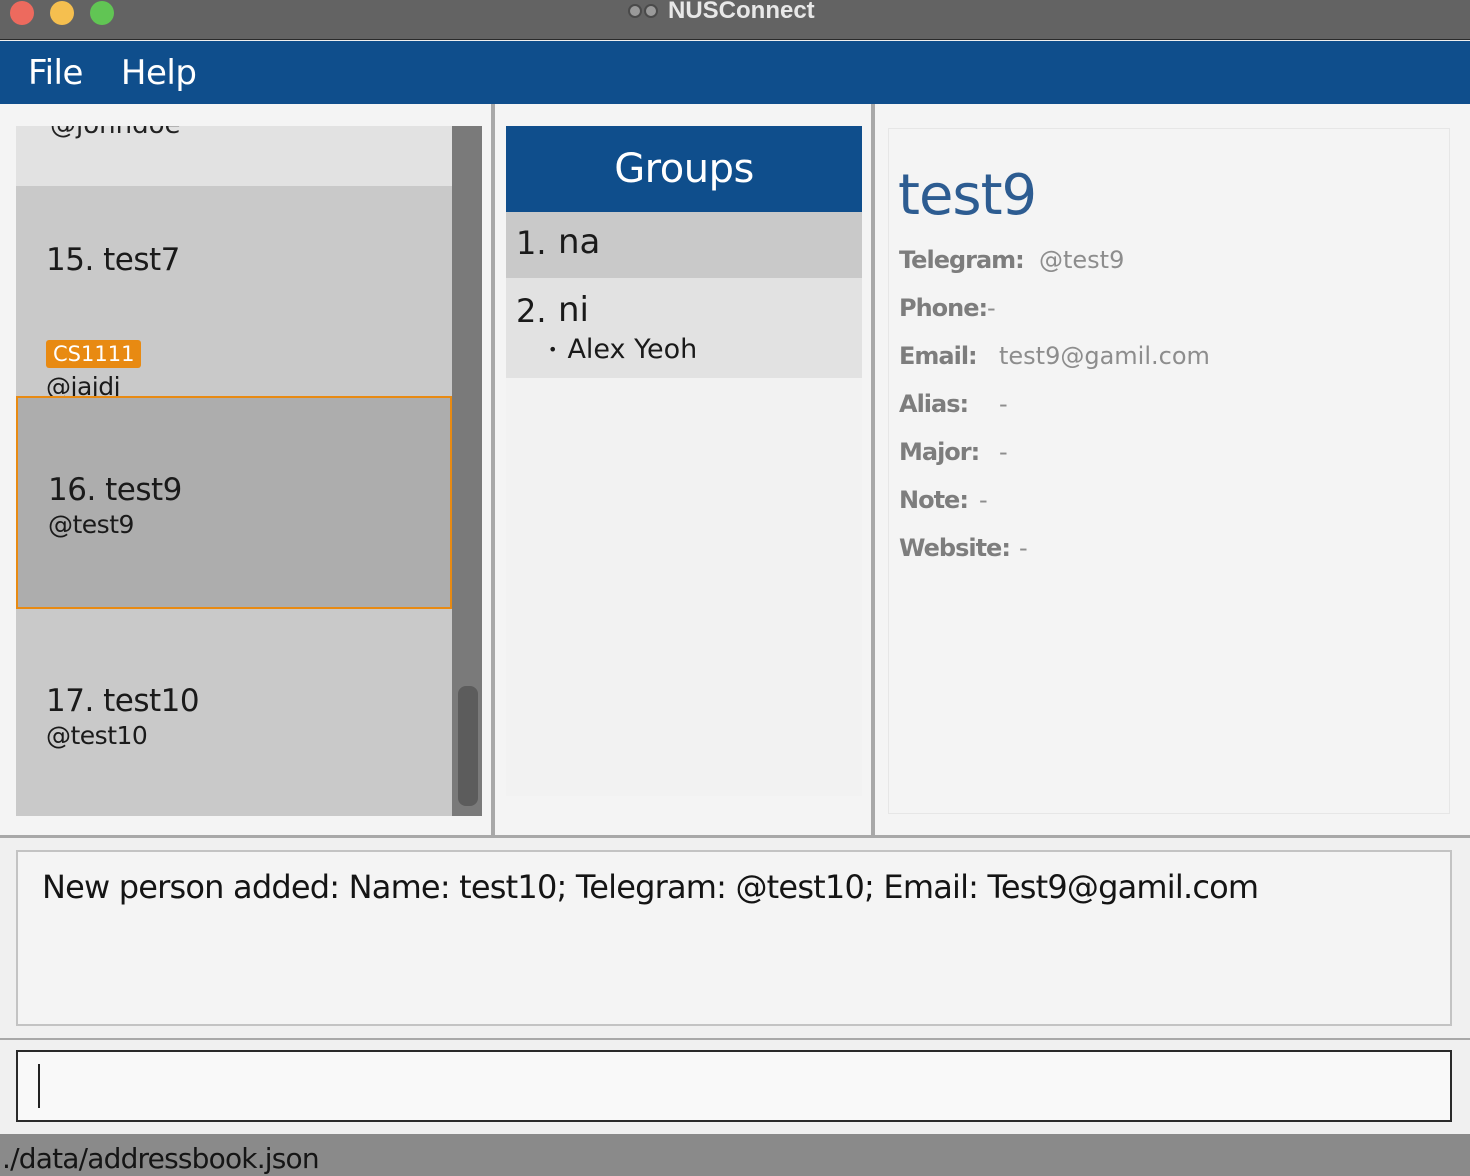 The width and height of the screenshot is (1470, 1176). I want to click on save-file-path: ./data/addressbook.json, so click(161, 1158).